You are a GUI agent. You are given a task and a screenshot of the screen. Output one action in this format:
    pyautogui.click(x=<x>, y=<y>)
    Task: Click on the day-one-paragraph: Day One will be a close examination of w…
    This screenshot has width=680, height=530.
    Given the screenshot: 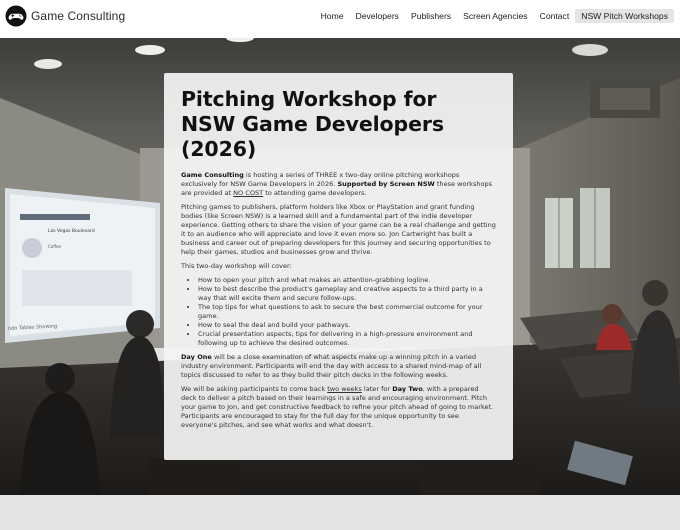 What is the action you would take?
    pyautogui.click(x=338, y=366)
    